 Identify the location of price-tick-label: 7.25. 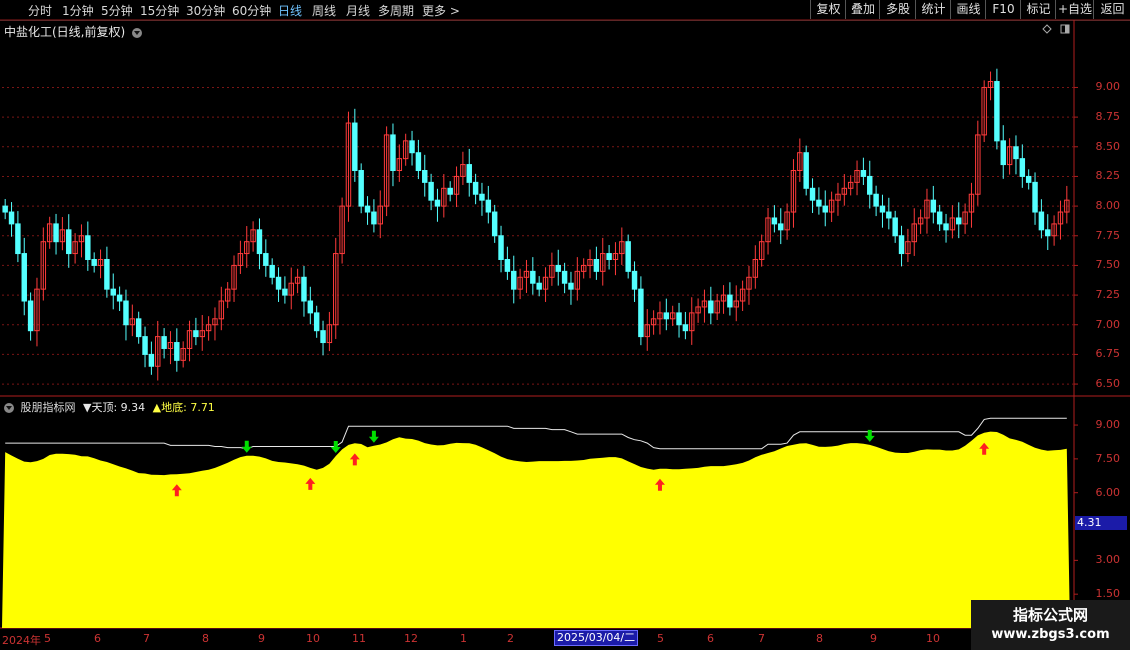
(1108, 295).